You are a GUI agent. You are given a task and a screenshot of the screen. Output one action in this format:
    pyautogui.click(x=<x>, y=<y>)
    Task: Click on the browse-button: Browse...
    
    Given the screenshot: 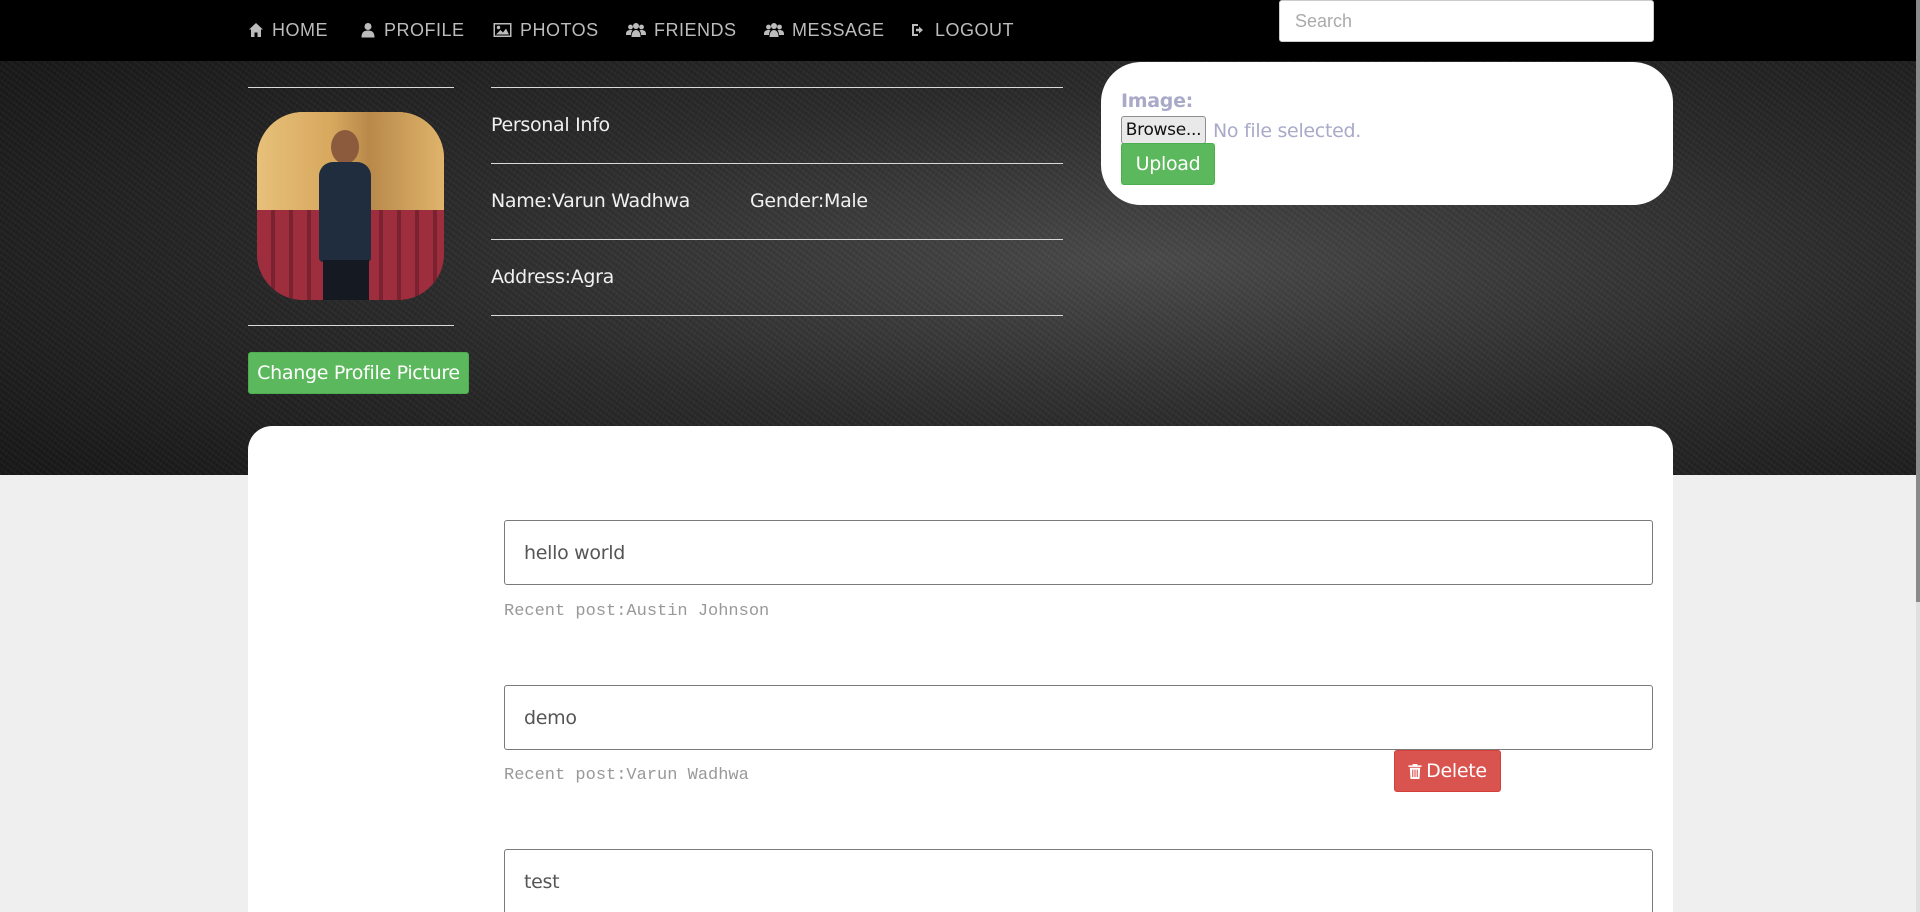 What is the action you would take?
    pyautogui.click(x=1163, y=130)
    